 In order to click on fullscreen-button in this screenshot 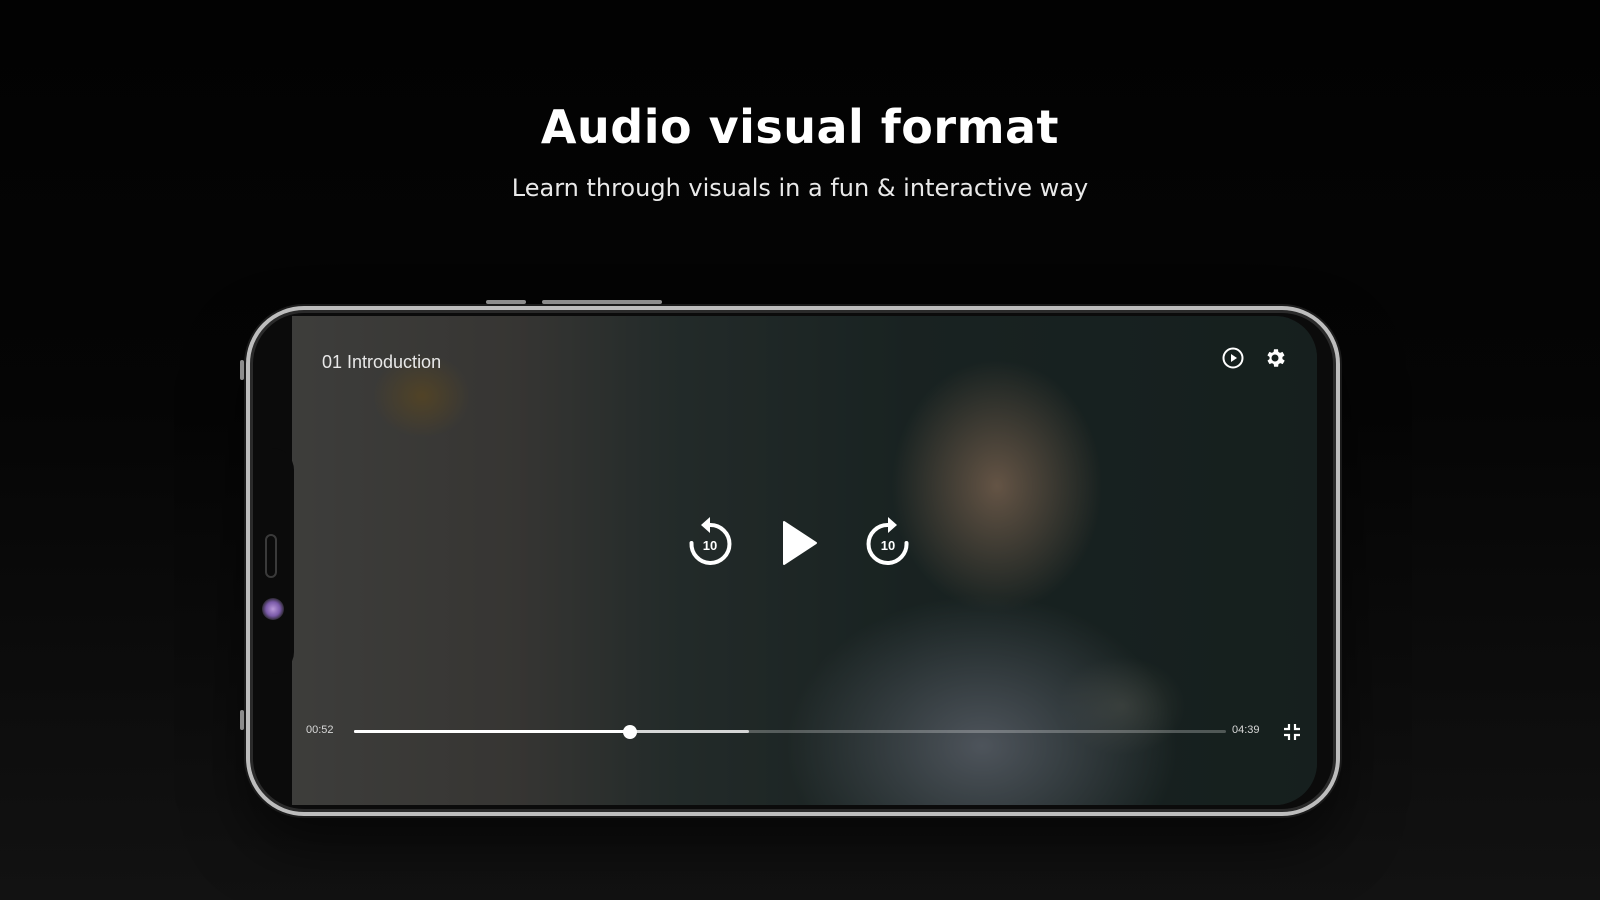, I will do `click(1292, 732)`.